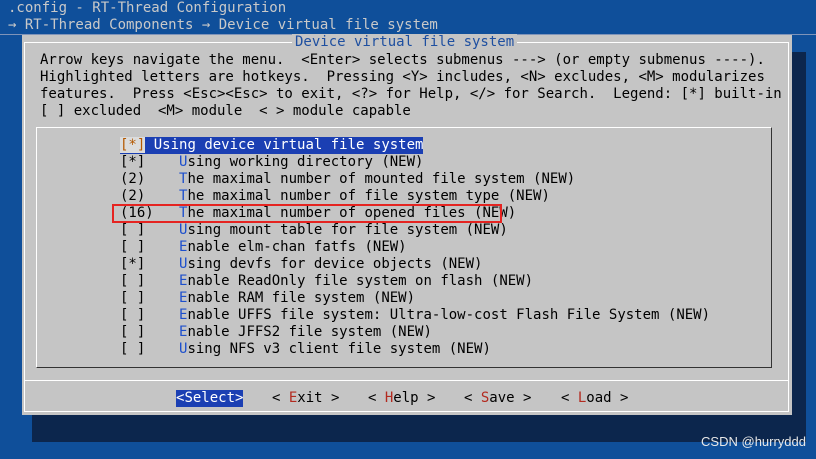 This screenshot has height=459, width=816. Describe the element at coordinates (305, 398) in the screenshot. I see `exit-button: < Exit >` at that location.